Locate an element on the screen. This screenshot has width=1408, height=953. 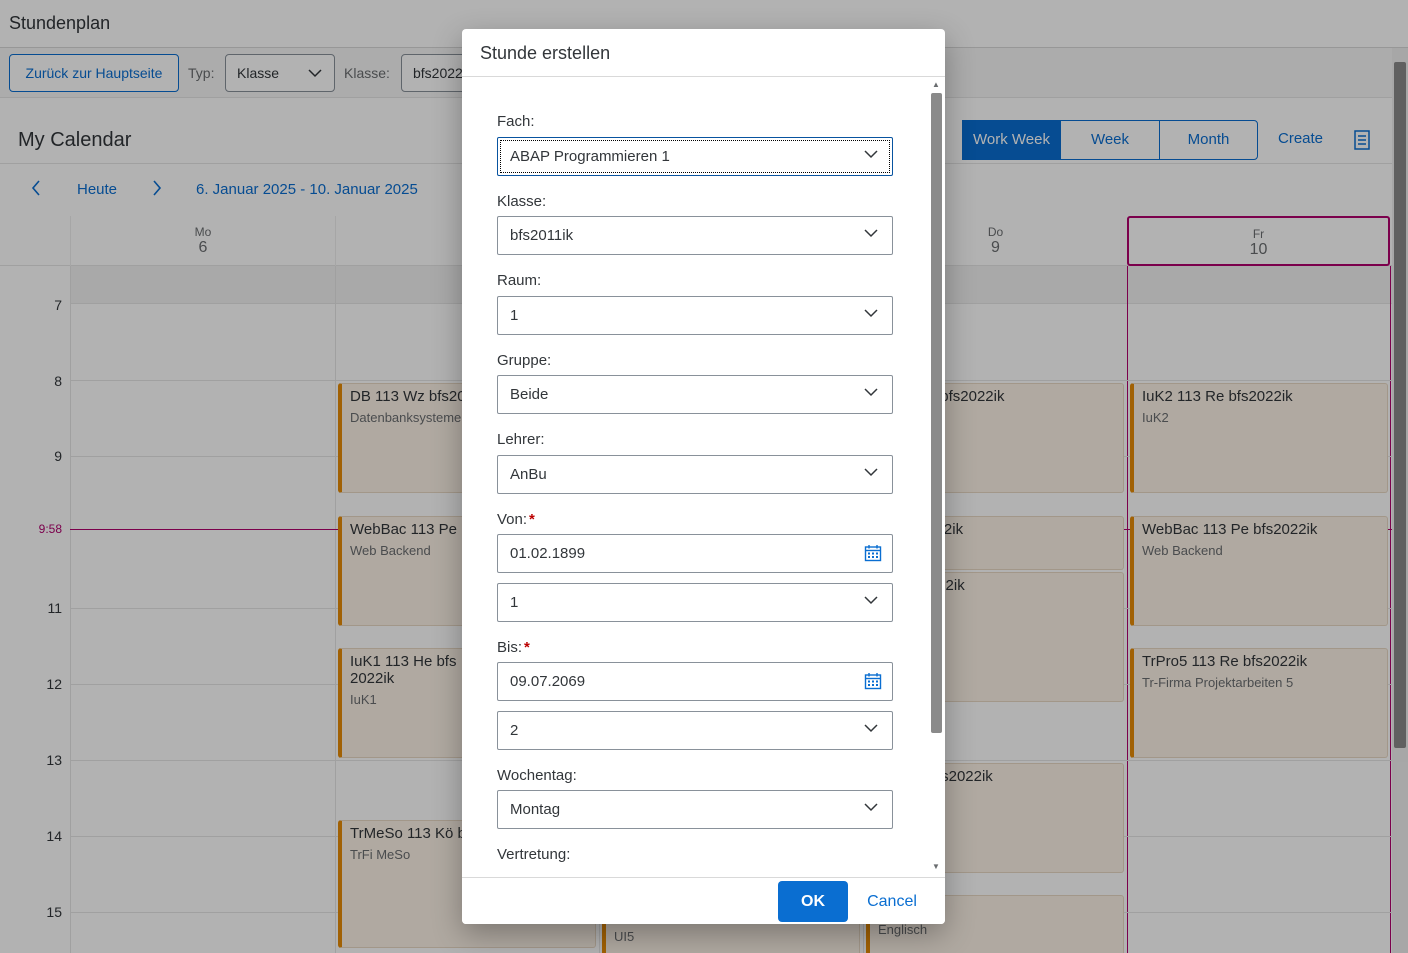
bis-slot-select: 2 is located at coordinates (695, 730).